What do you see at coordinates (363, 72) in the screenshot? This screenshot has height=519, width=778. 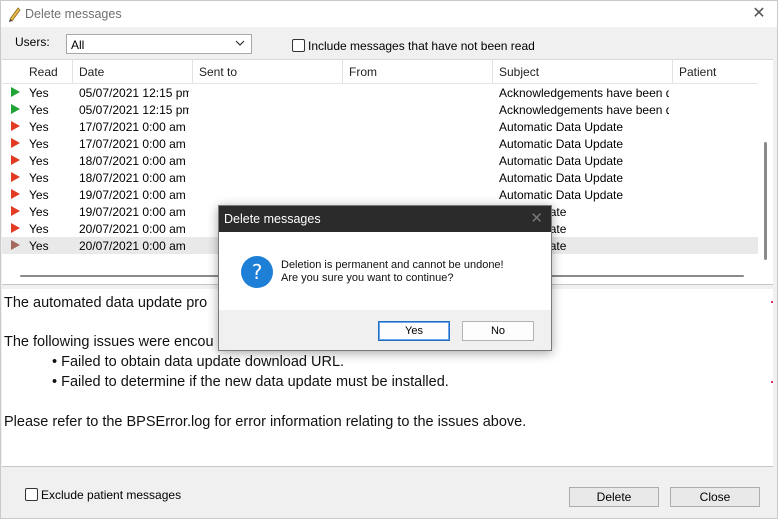 I see `column-header-from: From` at bounding box center [363, 72].